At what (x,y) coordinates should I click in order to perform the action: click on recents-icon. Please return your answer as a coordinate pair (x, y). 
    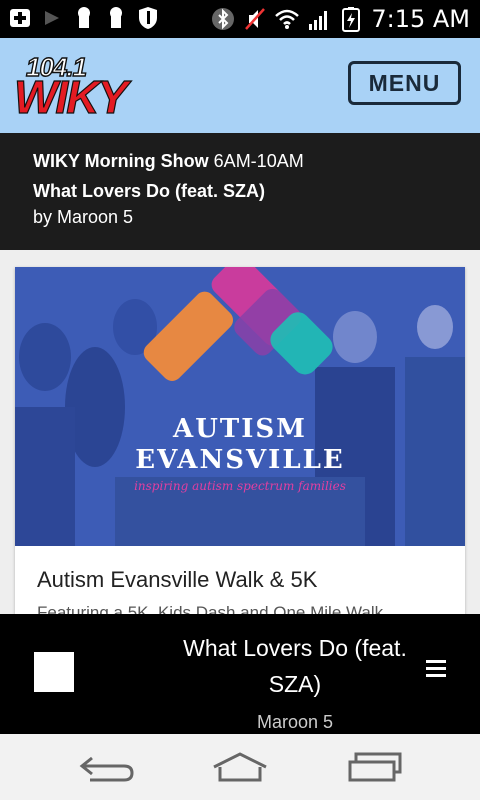
    Looking at the image, I should click on (376, 767).